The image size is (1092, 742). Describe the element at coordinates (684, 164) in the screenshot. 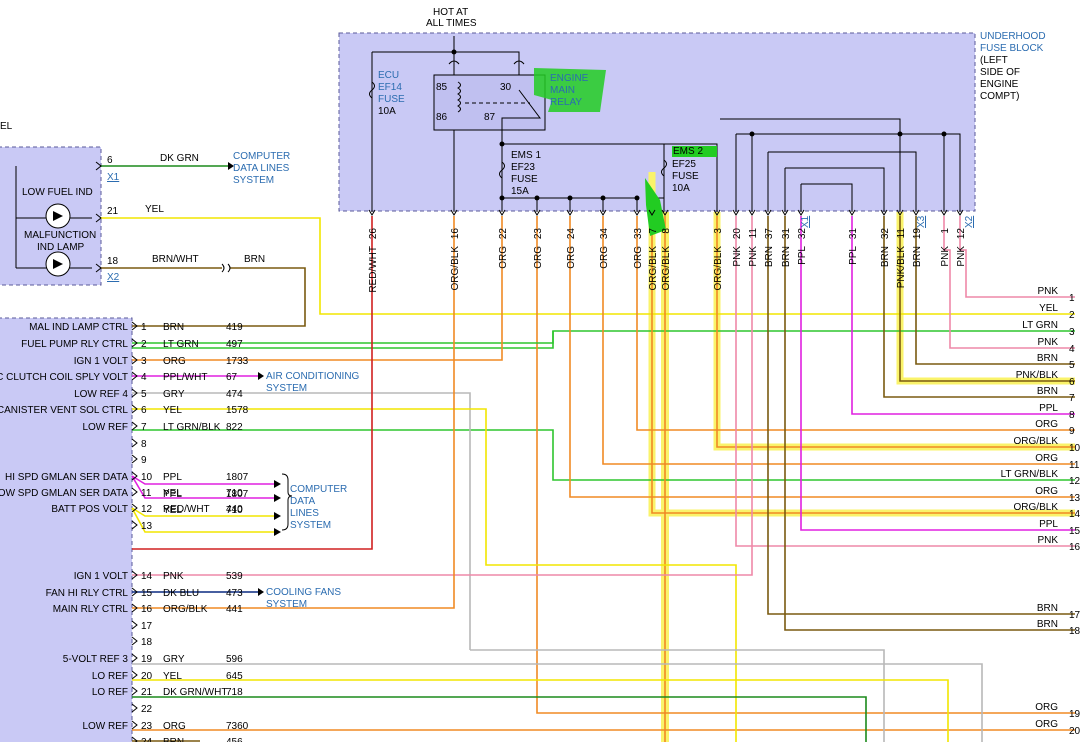

I see `ems2-fuse-label-2: EF25` at that location.